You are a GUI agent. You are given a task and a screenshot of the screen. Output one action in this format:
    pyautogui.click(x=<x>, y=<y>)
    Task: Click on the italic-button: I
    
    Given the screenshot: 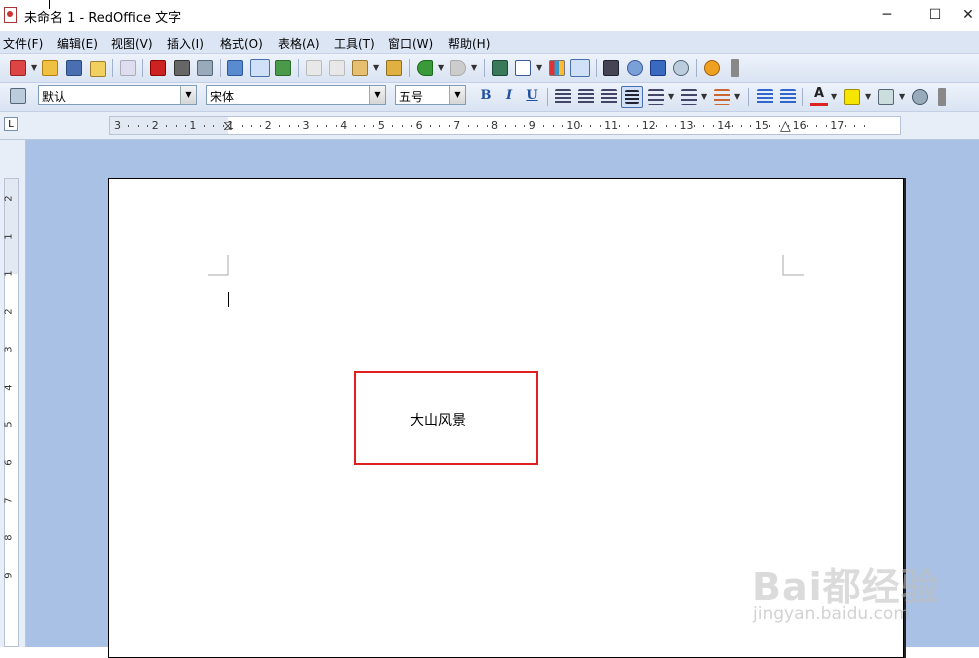 What is the action you would take?
    pyautogui.click(x=509, y=96)
    